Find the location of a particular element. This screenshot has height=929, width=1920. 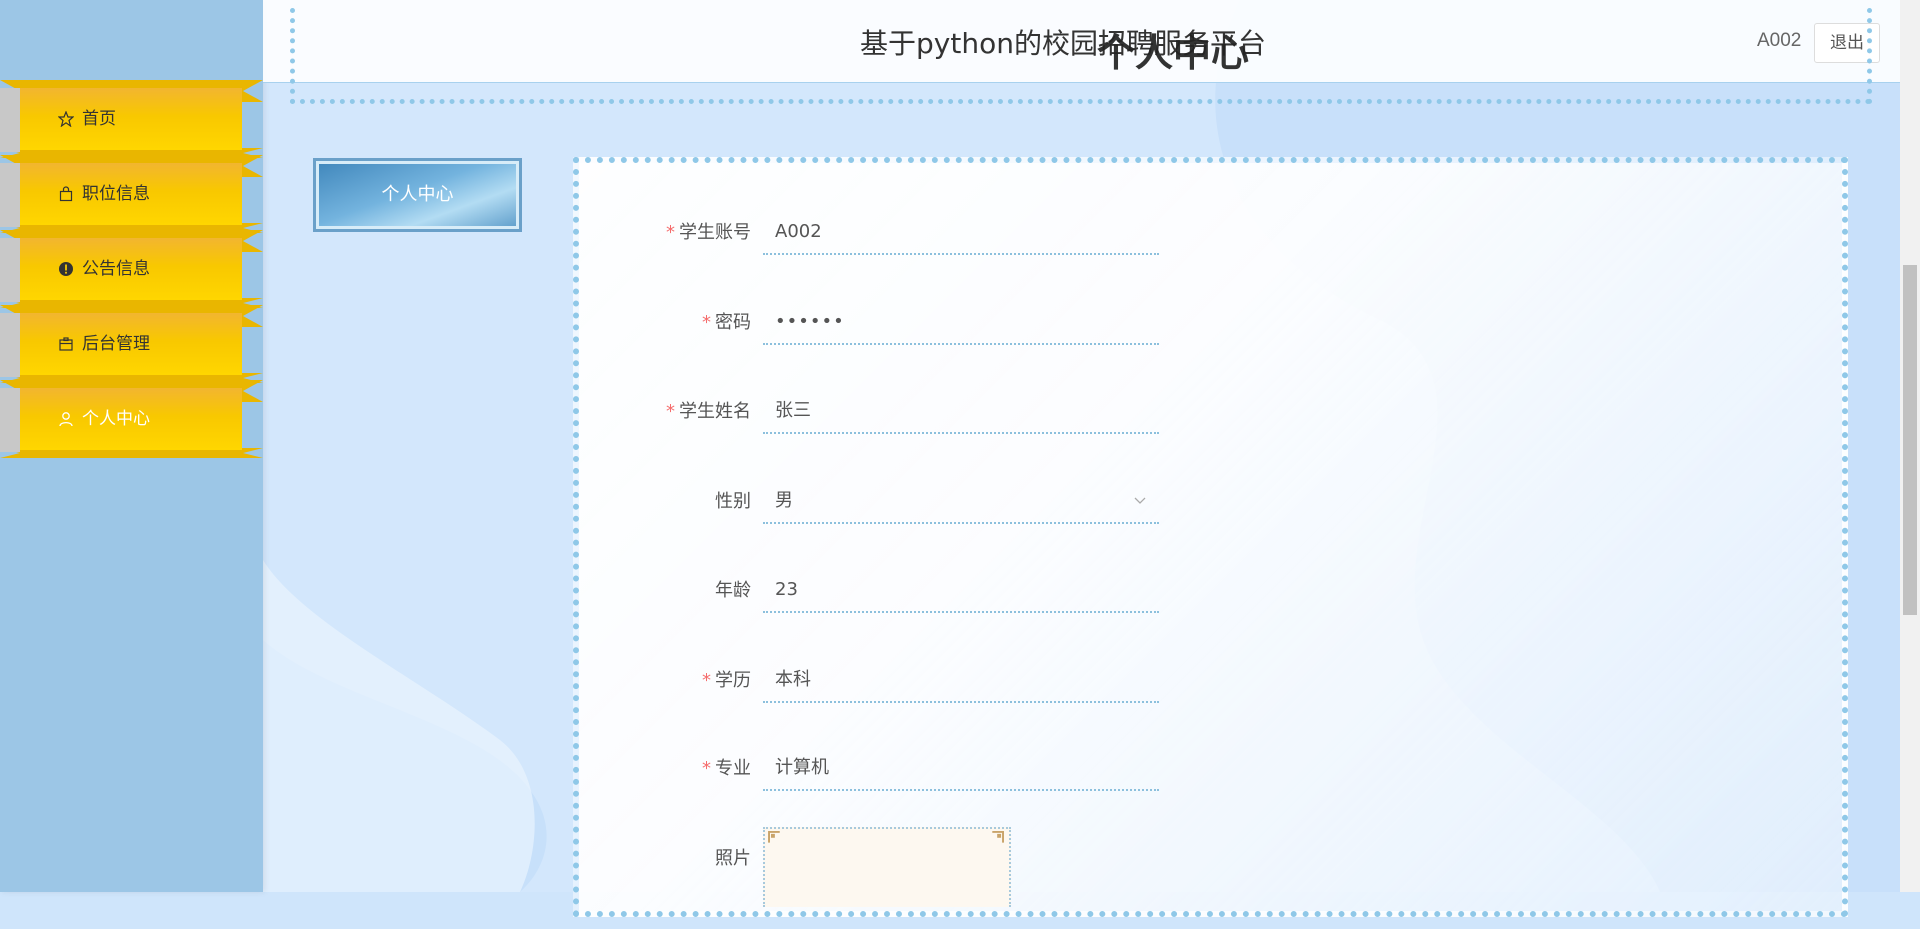

sidebar-item-label: 个人中心 is located at coordinates (116, 419).